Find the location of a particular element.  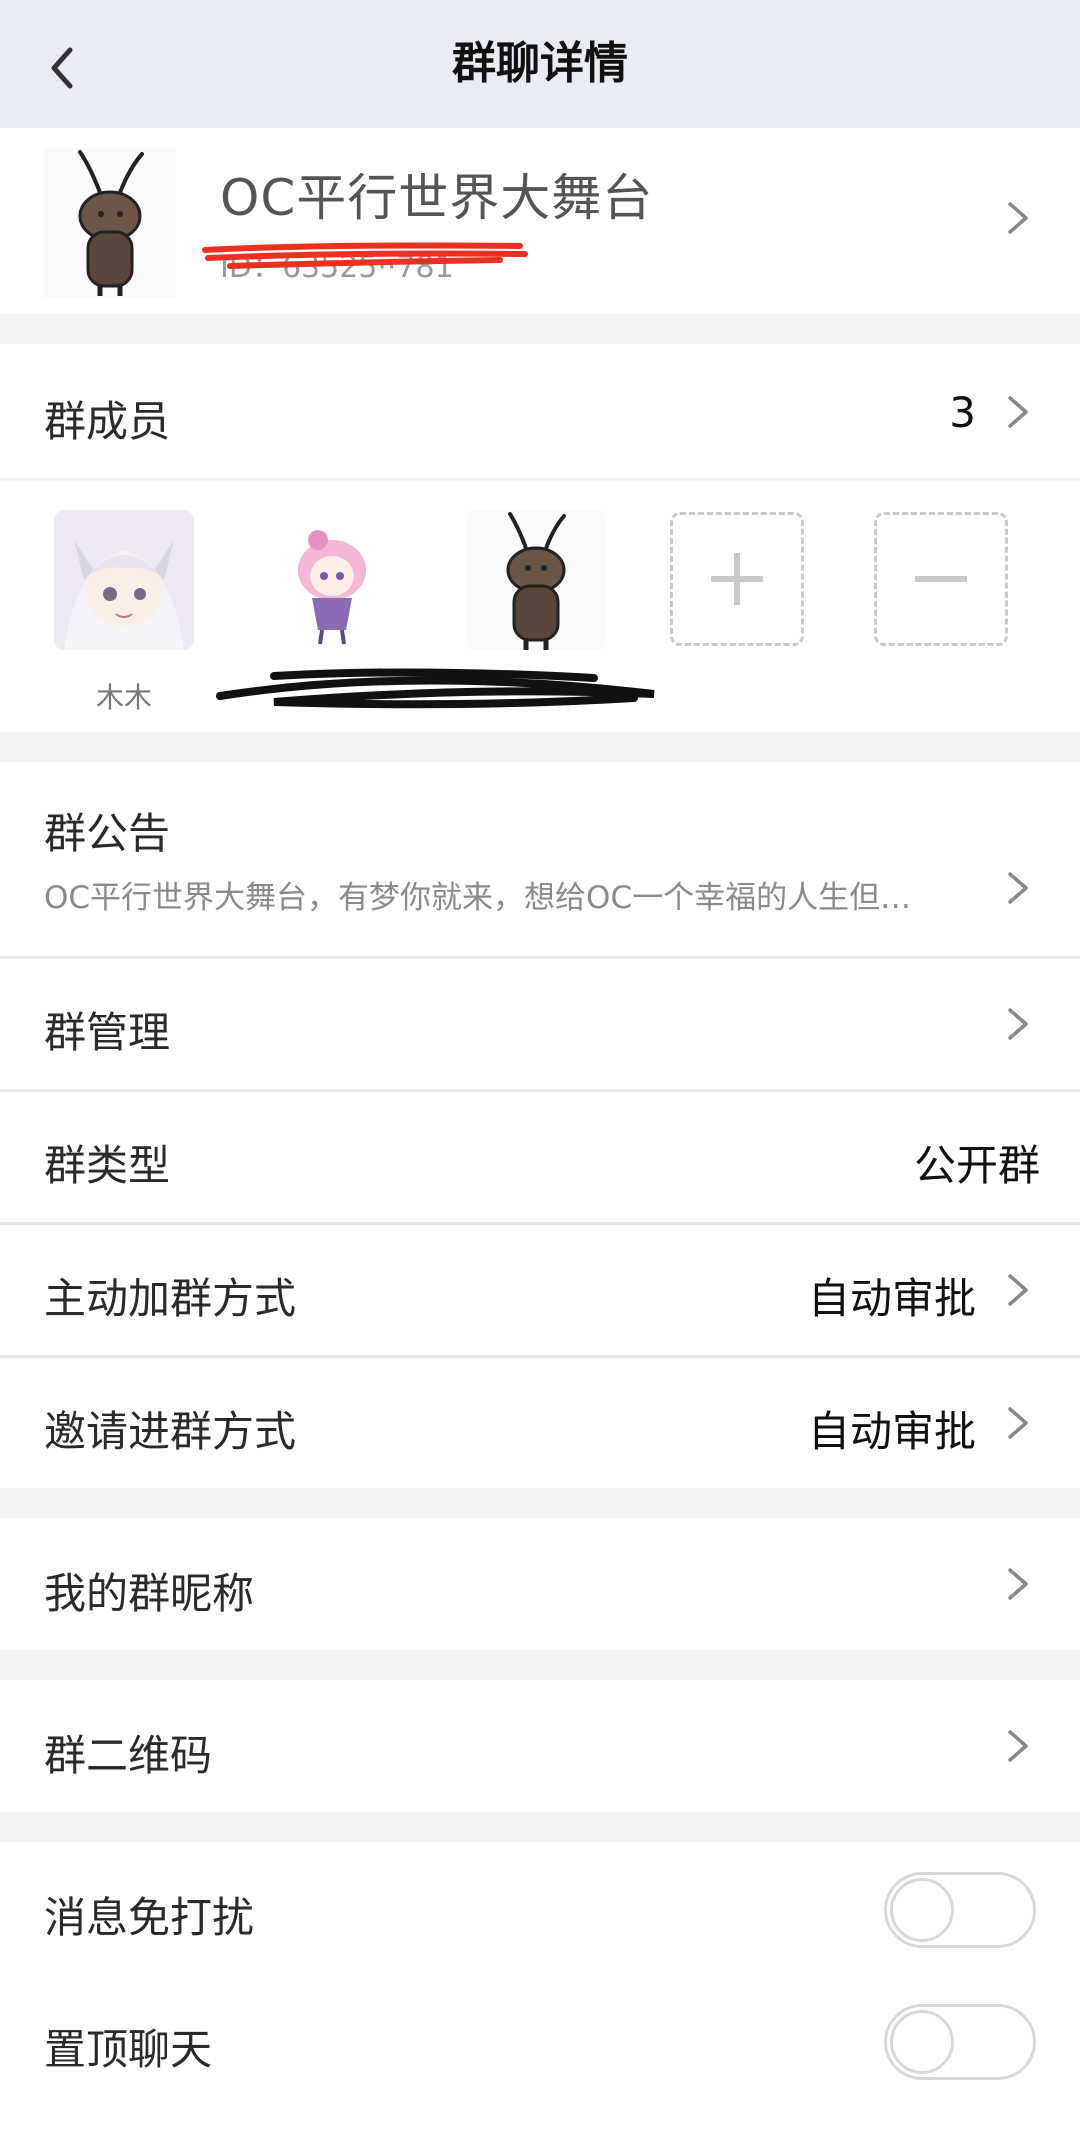

minus-icon is located at coordinates (941, 579).